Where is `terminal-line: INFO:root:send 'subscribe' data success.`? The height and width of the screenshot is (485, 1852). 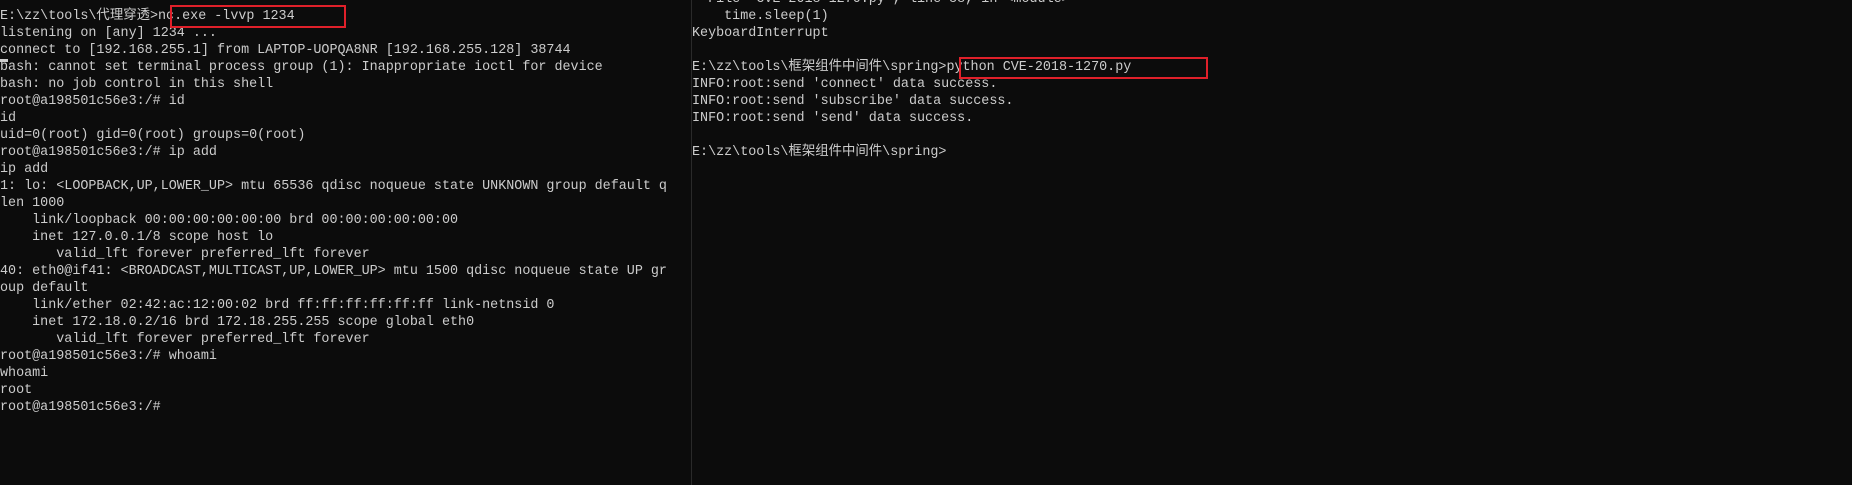 terminal-line: INFO:root:send 'subscribe' data success. is located at coordinates (853, 101).